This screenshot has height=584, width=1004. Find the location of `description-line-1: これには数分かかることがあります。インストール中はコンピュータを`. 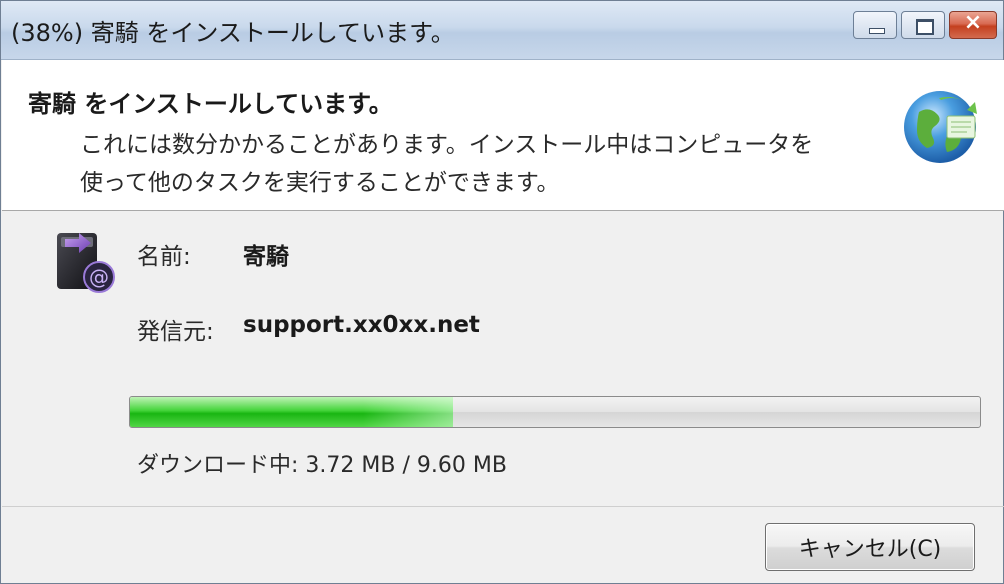

description-line-1: これには数分かかることがあります。インストール中はコンピュータを is located at coordinates (447, 145).